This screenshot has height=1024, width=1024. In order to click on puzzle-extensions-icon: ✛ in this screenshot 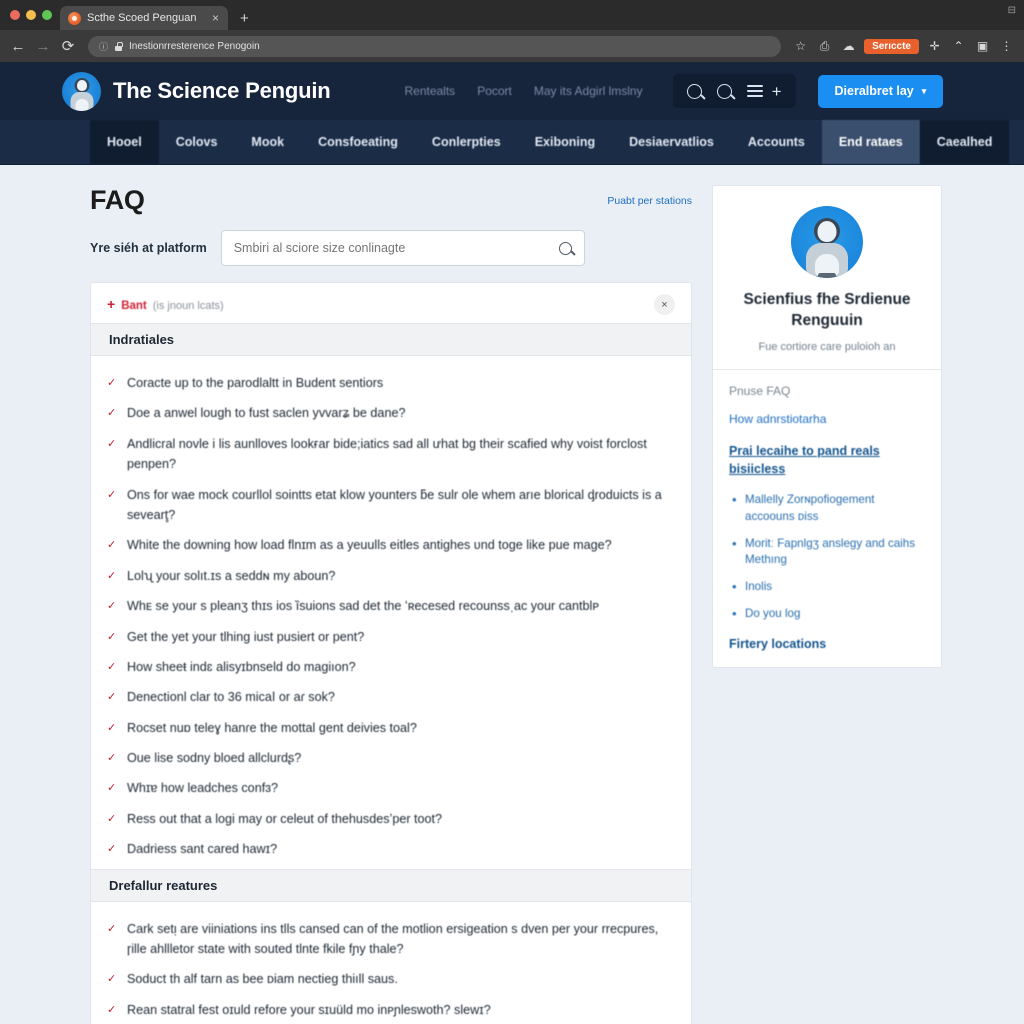, I will do `click(934, 46)`.